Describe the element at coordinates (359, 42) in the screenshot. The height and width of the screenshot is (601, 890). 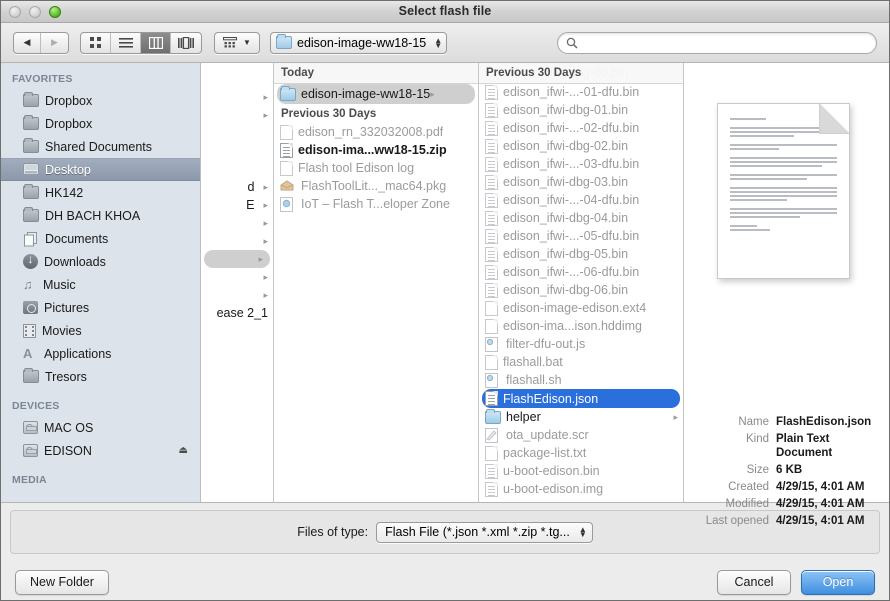
I see `path-popup-button: edison-image-ww18-15 ▲ ▼` at that location.